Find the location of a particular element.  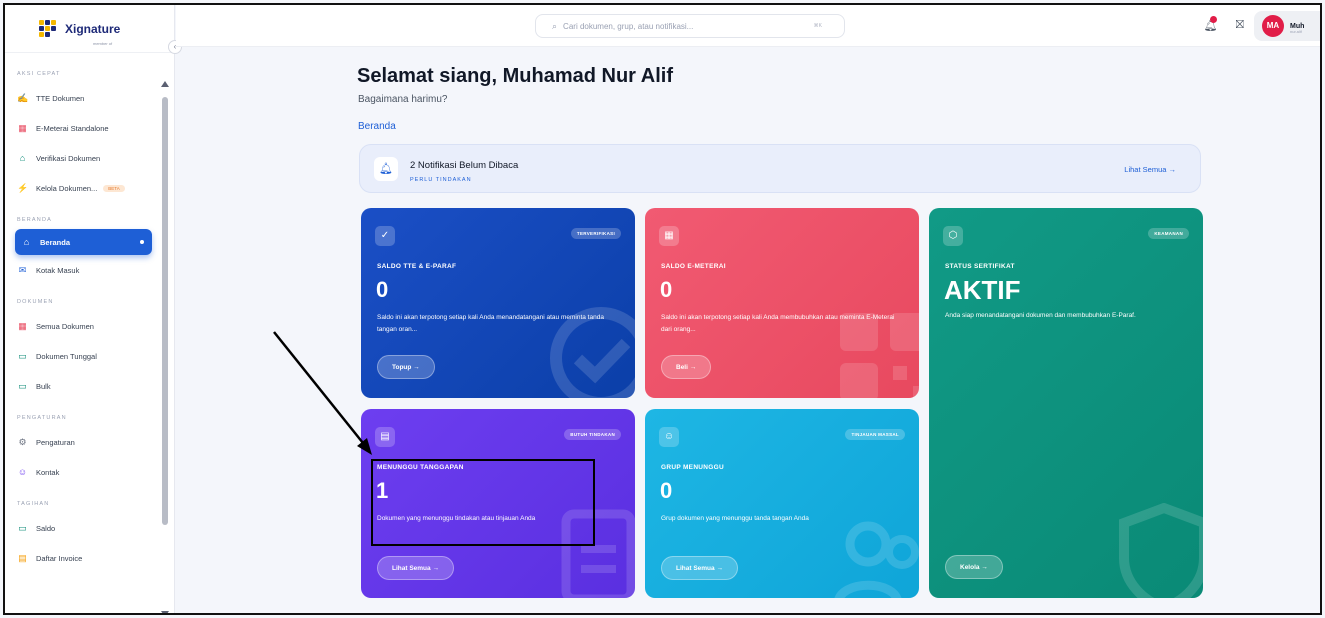

card-label: GRUP MENUNGGU is located at coordinates (693, 467).